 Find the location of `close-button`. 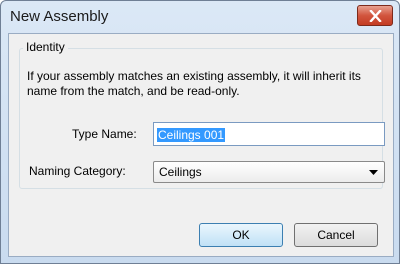

close-button is located at coordinates (375, 15).